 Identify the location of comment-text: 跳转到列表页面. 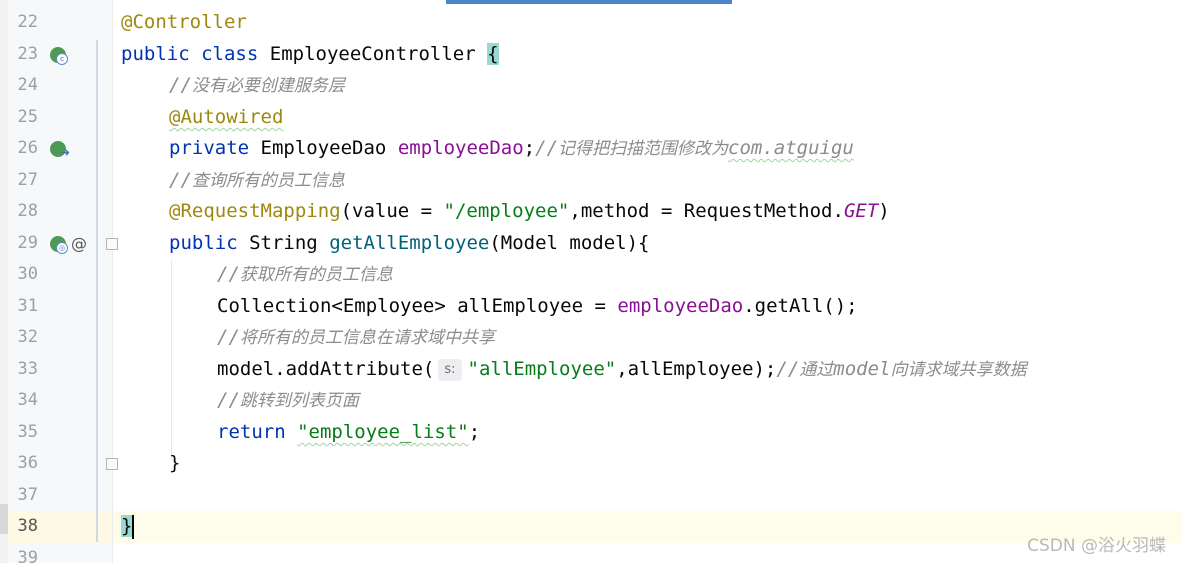
(299, 401).